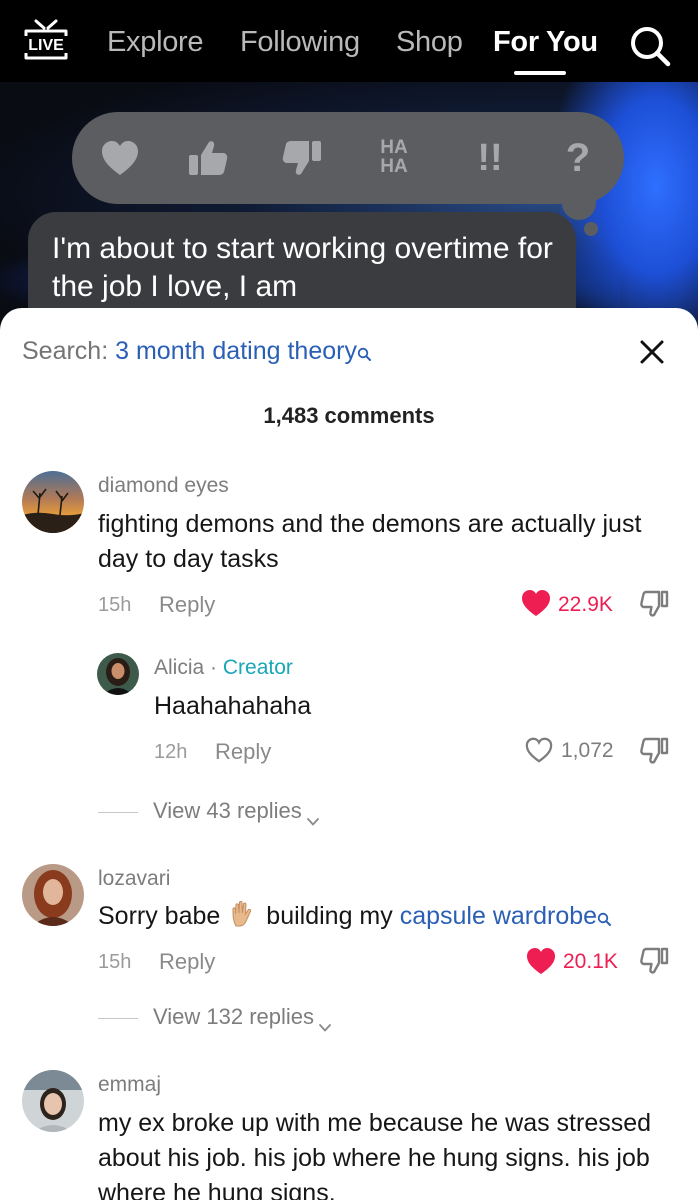 This screenshot has width=698, height=1200. What do you see at coordinates (590, 961) in the screenshot?
I see `like-count: 20.1K` at bounding box center [590, 961].